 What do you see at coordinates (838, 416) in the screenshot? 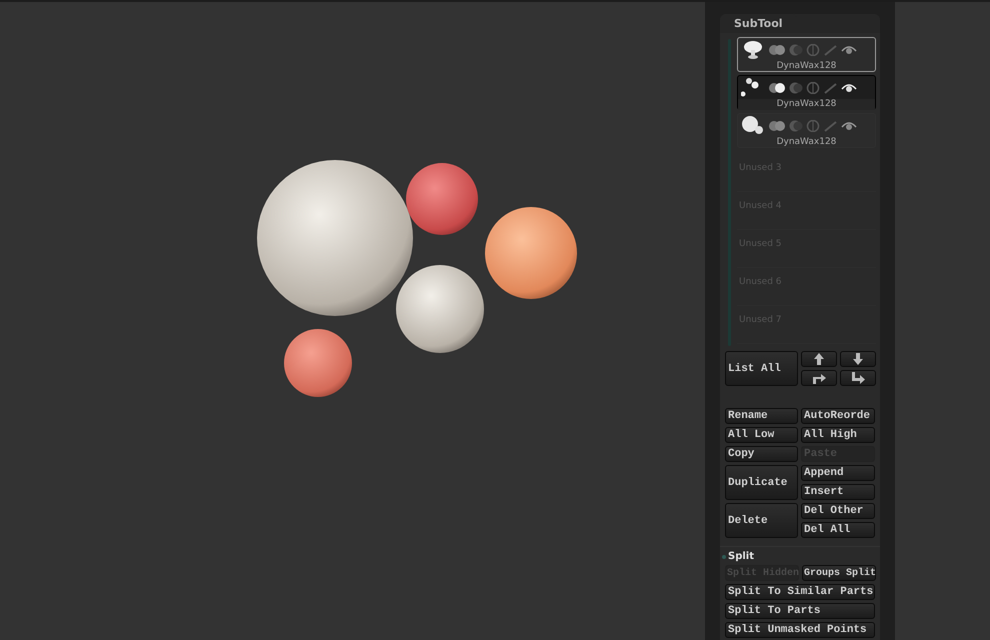
I see `panel-button: AutoReorde` at bounding box center [838, 416].